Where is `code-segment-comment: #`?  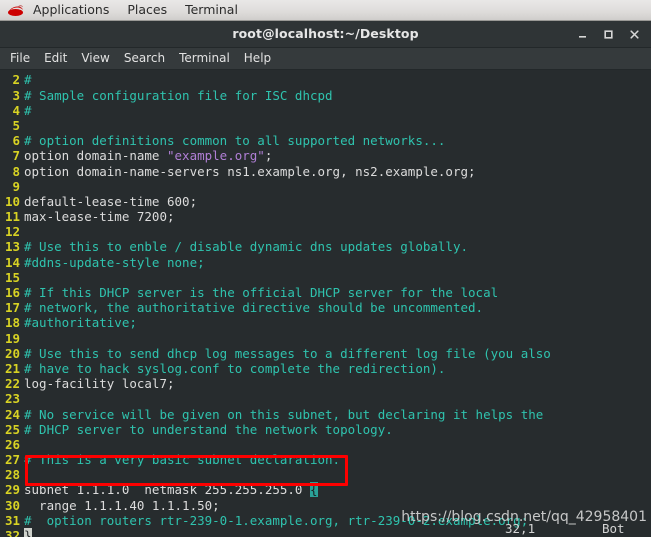
code-segment-comment: # is located at coordinates (28, 80).